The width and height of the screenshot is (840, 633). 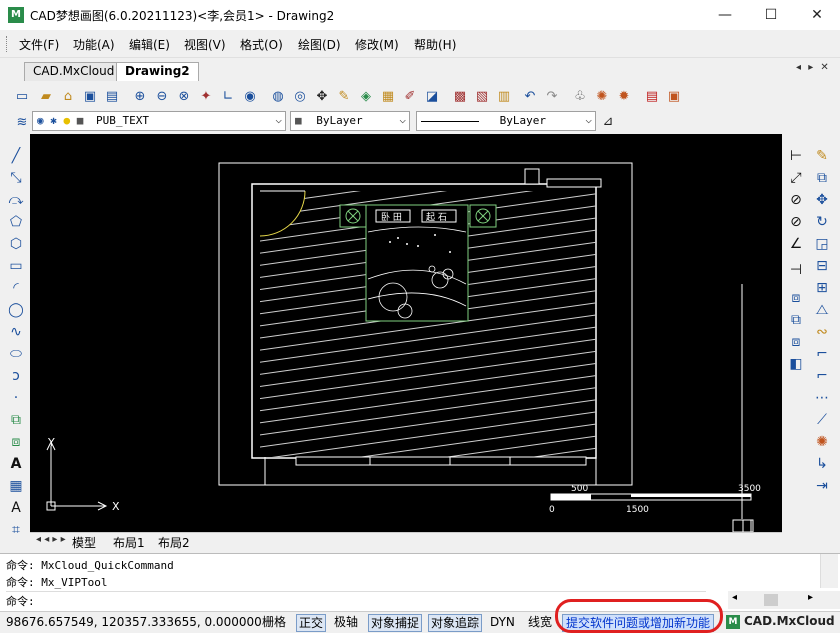 I want to click on rotate-icon: ↻, so click(x=822, y=222).